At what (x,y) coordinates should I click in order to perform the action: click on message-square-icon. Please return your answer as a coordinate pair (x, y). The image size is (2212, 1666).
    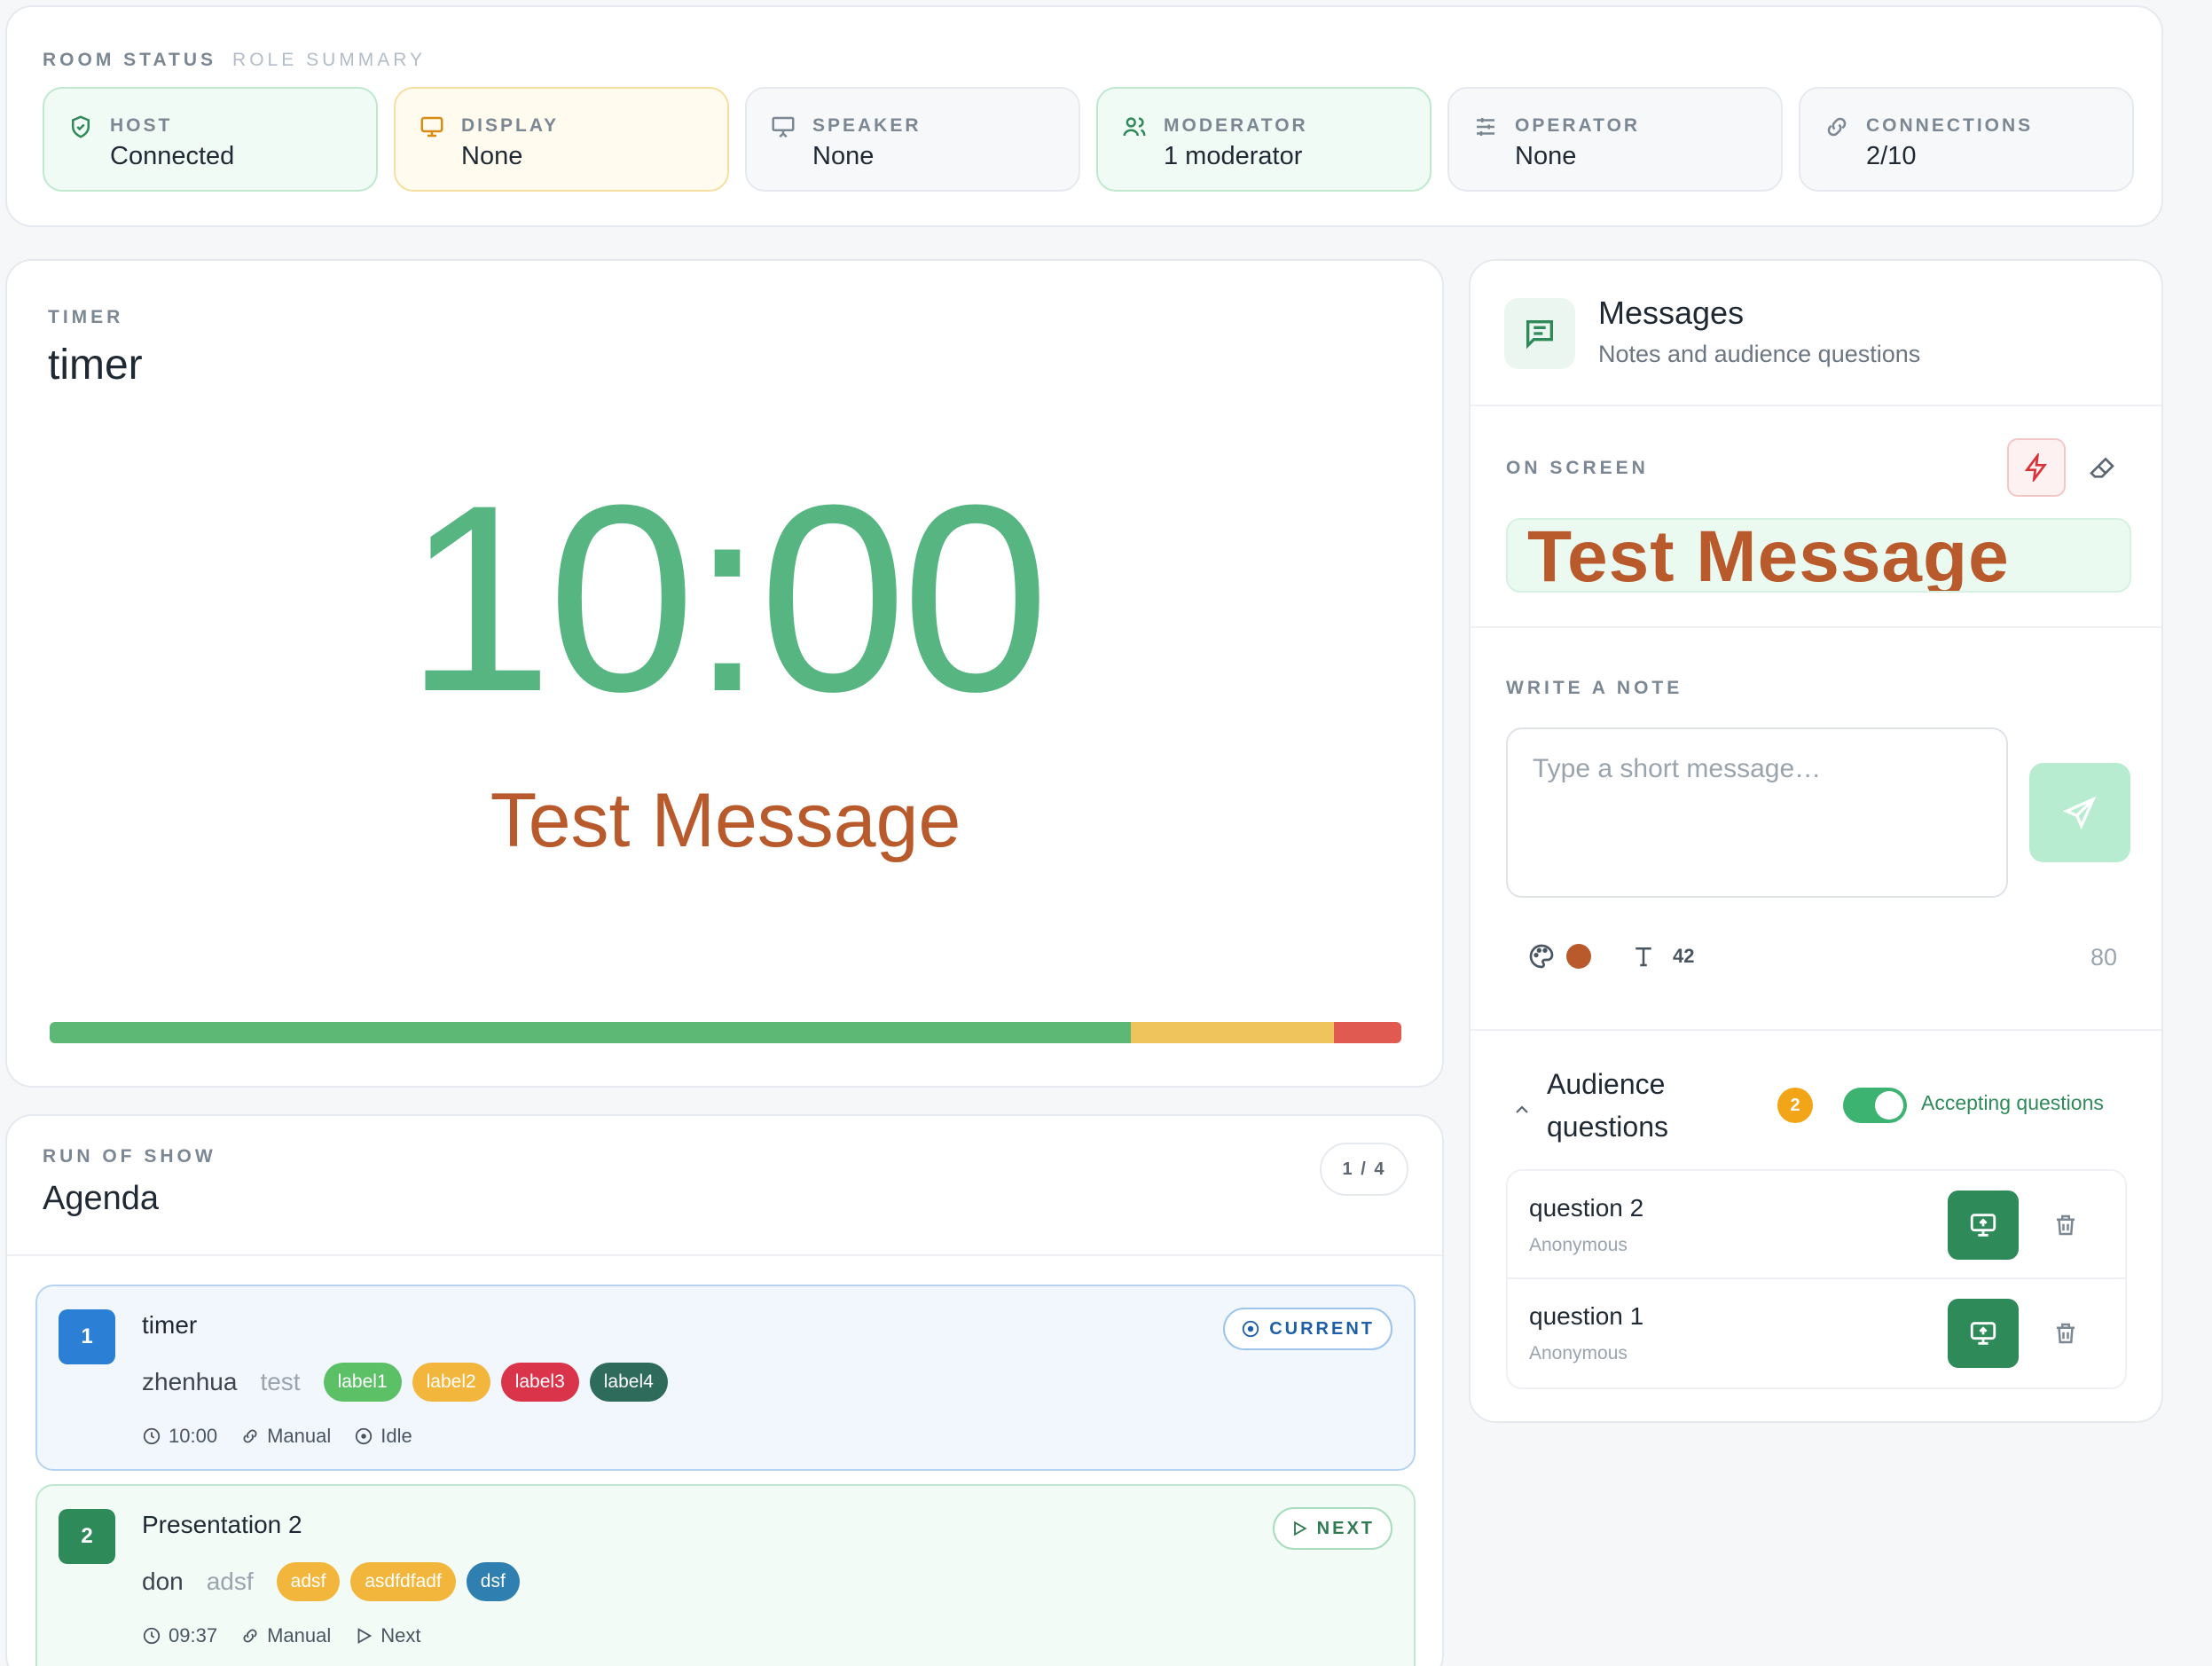
    Looking at the image, I should click on (1539, 335).